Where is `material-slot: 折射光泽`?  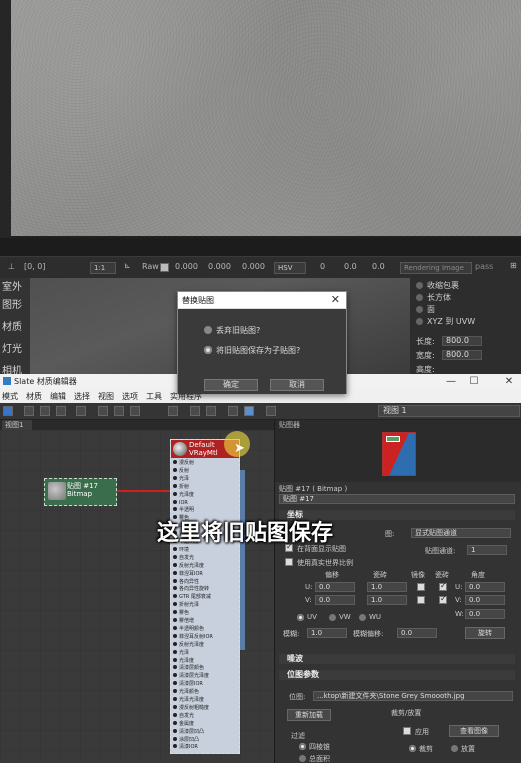 material-slot: 折射光泽 is located at coordinates (186, 606).